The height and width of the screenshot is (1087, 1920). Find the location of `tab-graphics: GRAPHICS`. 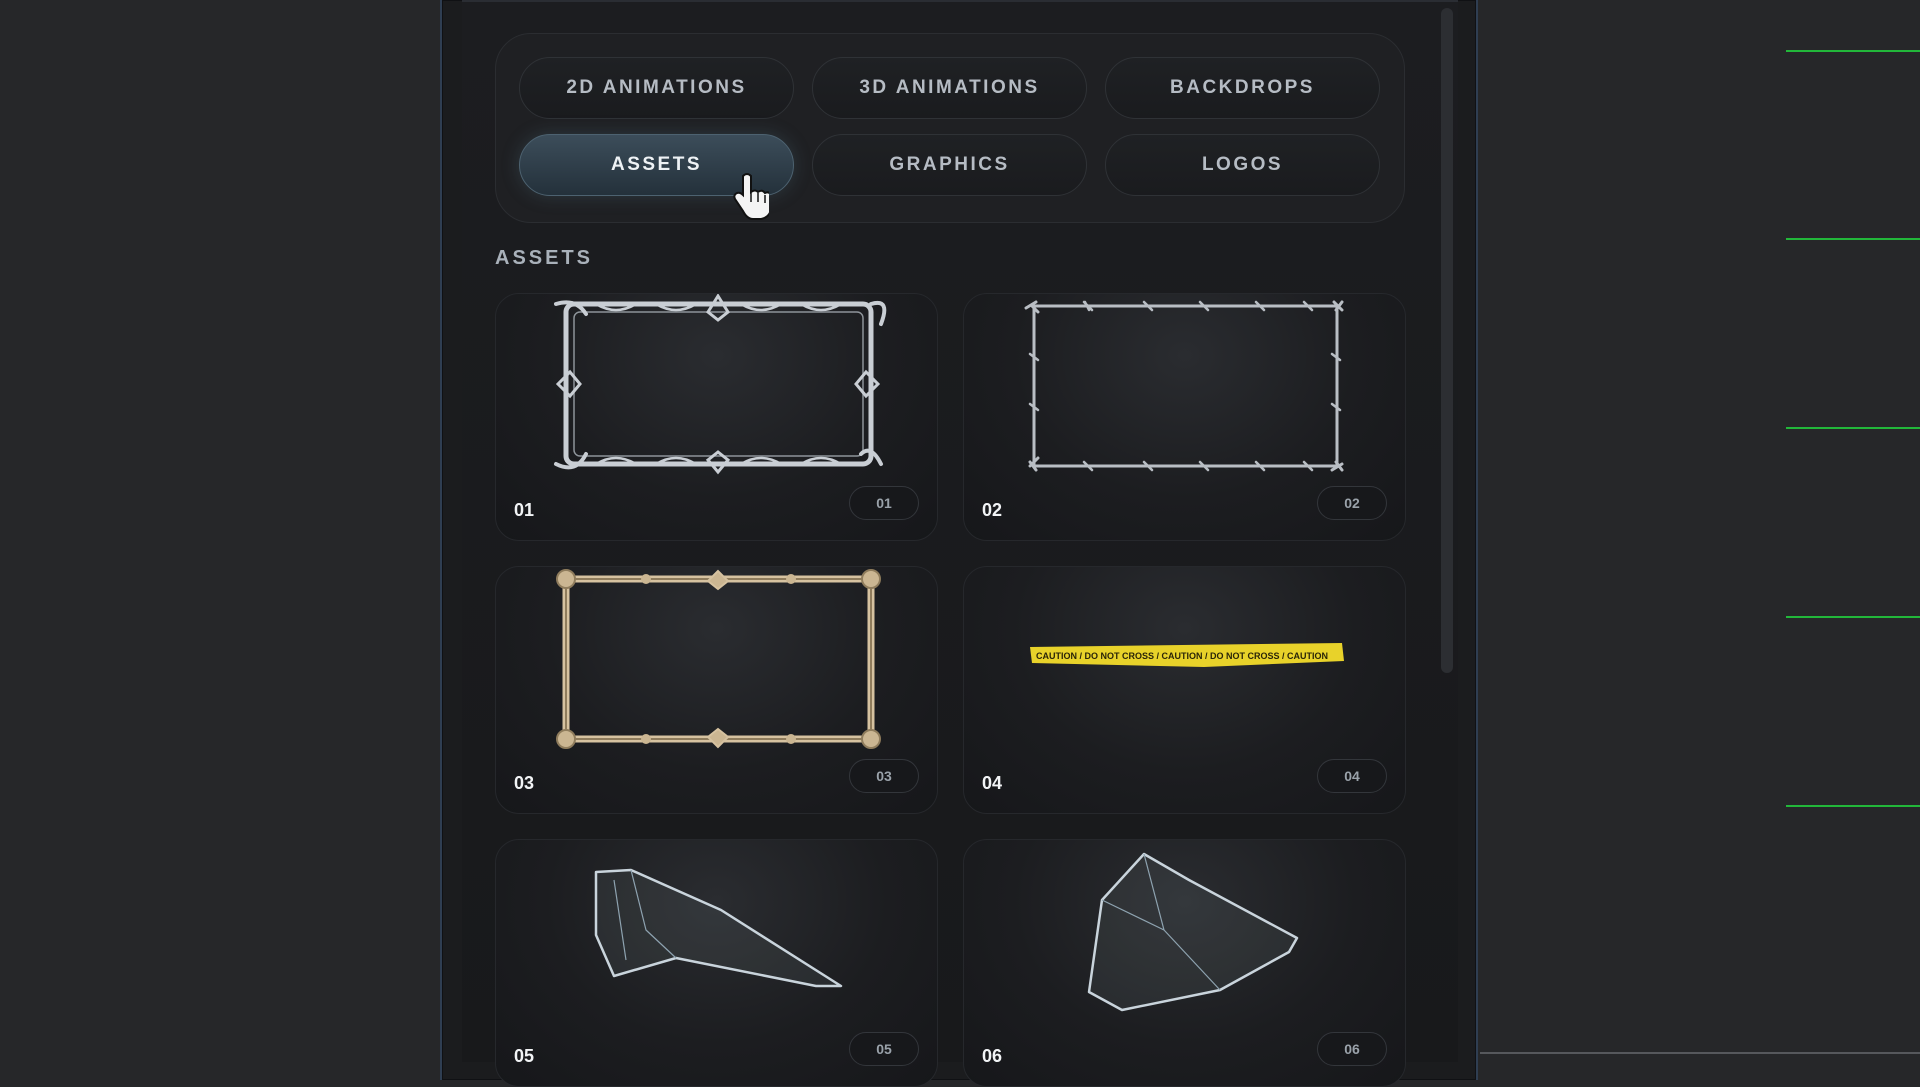

tab-graphics: GRAPHICS is located at coordinates (949, 165).